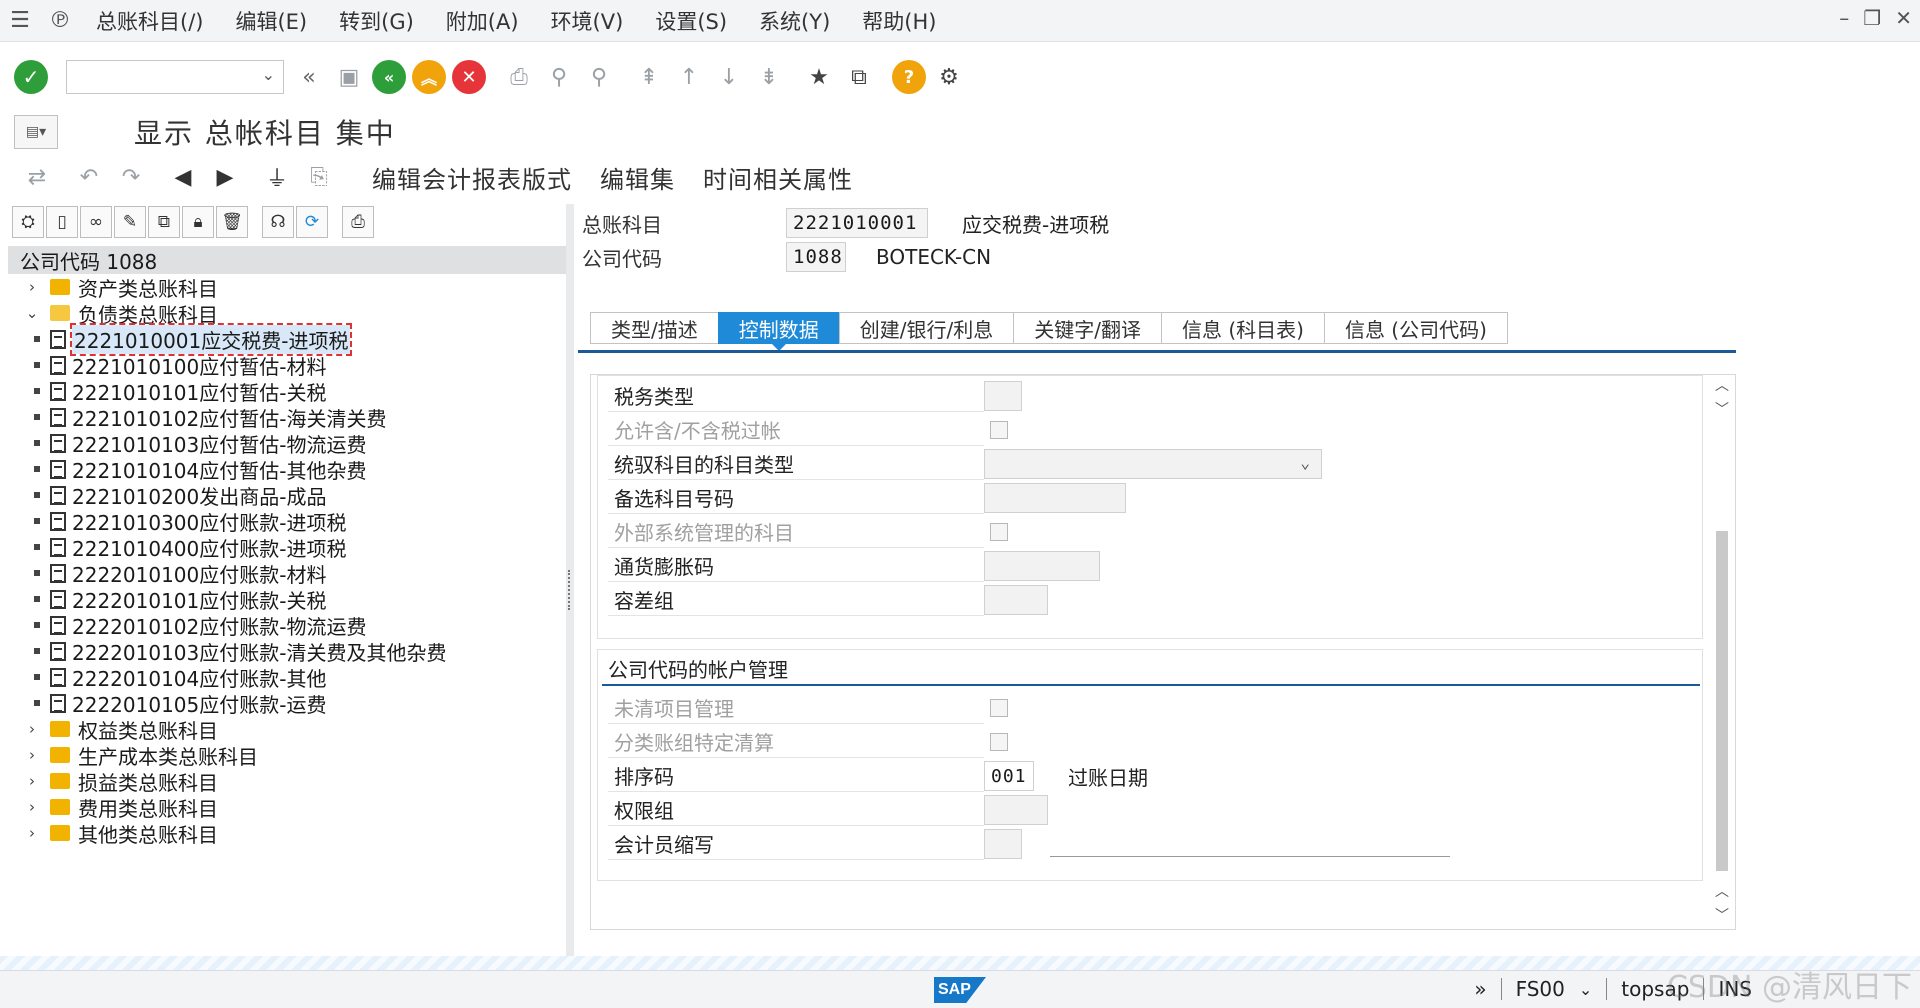 The height and width of the screenshot is (1008, 1920). What do you see at coordinates (1042, 566) in the screenshot?
I see `inflation-key-field` at bounding box center [1042, 566].